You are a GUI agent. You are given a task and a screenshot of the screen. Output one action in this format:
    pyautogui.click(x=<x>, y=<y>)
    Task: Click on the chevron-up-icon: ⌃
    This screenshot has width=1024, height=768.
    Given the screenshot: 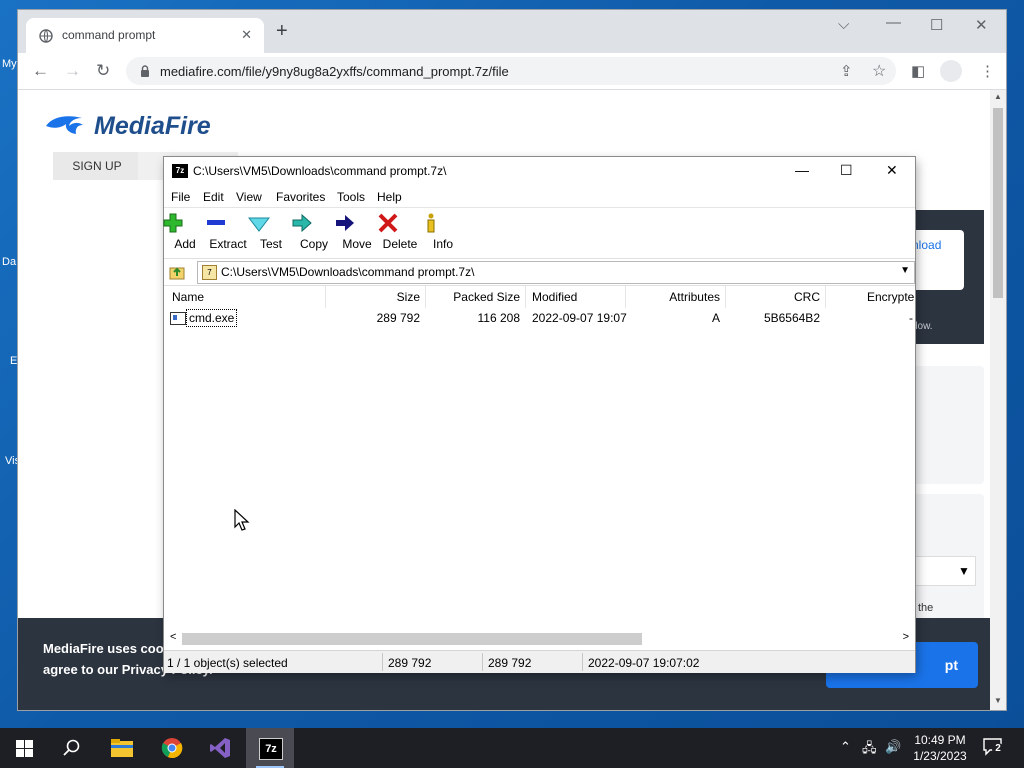 What is the action you would take?
    pyautogui.click(x=845, y=747)
    